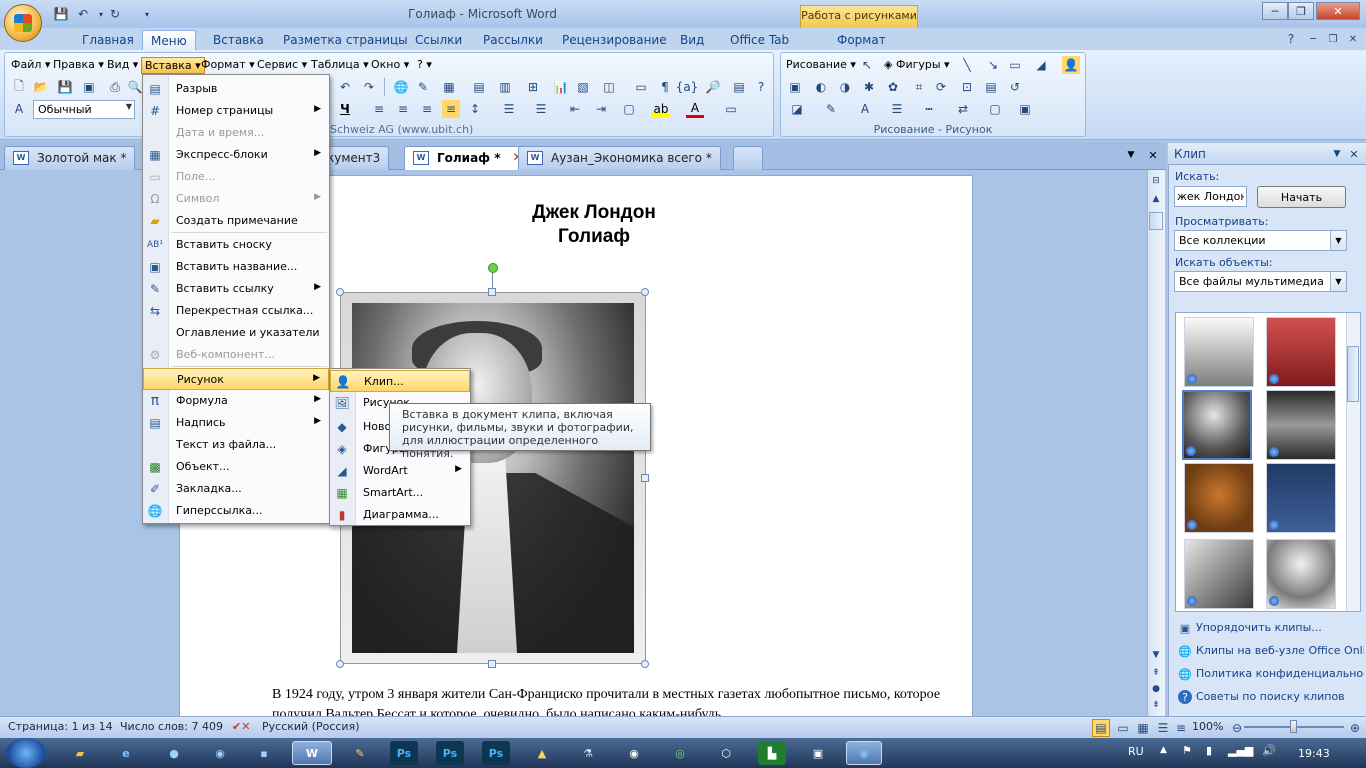 The height and width of the screenshot is (768, 1366). What do you see at coordinates (601, 109) in the screenshot?
I see `increase-indent-icon: ⇥` at bounding box center [601, 109].